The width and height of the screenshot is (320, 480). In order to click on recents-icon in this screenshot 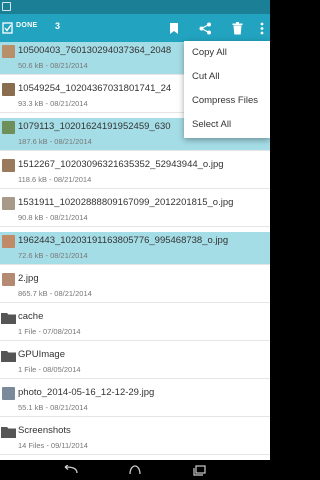, I will do `click(200, 470)`.